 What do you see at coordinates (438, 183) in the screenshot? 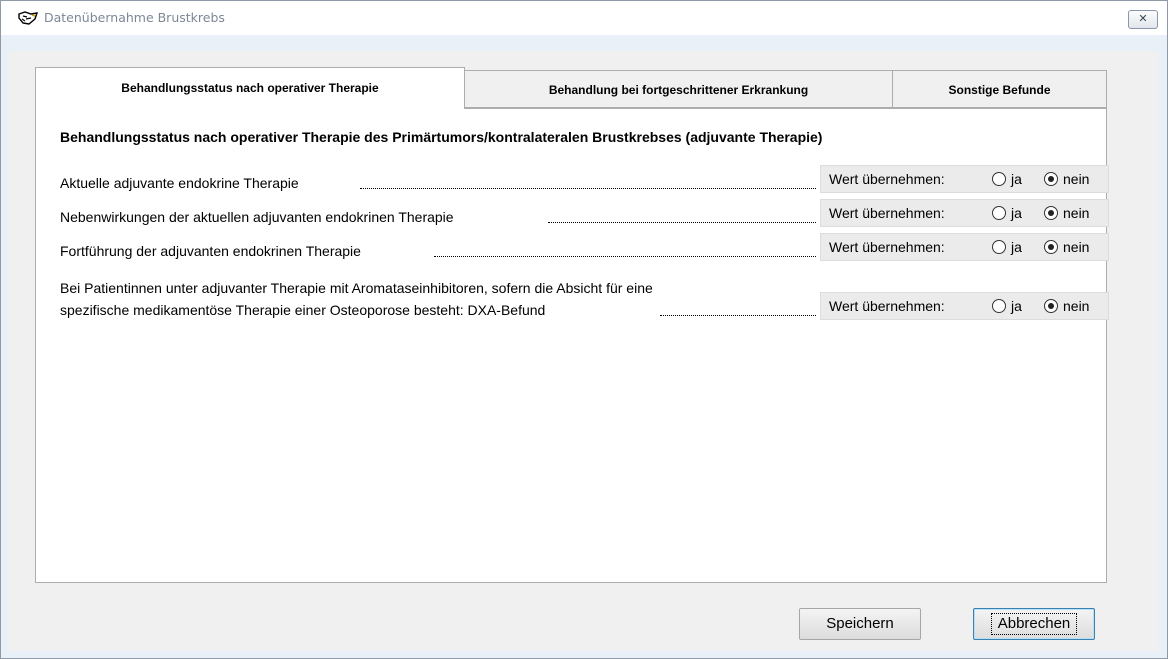
I see `row-label-aktuelle-therapie: Aktuelle adjuvante endokrine Therapie` at bounding box center [438, 183].